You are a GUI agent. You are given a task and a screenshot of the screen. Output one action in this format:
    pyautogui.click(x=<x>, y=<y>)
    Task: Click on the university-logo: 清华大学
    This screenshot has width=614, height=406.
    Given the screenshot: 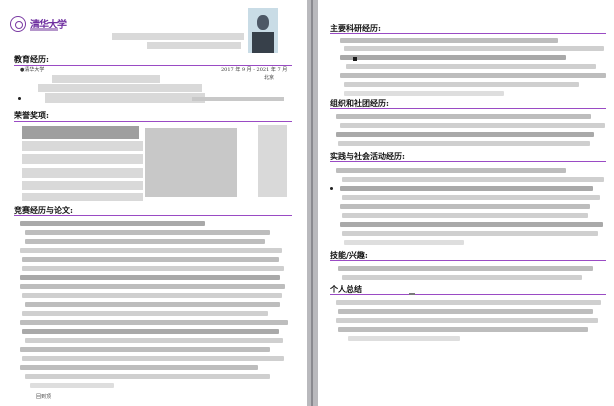 What is the action you would take?
    pyautogui.click(x=40, y=26)
    